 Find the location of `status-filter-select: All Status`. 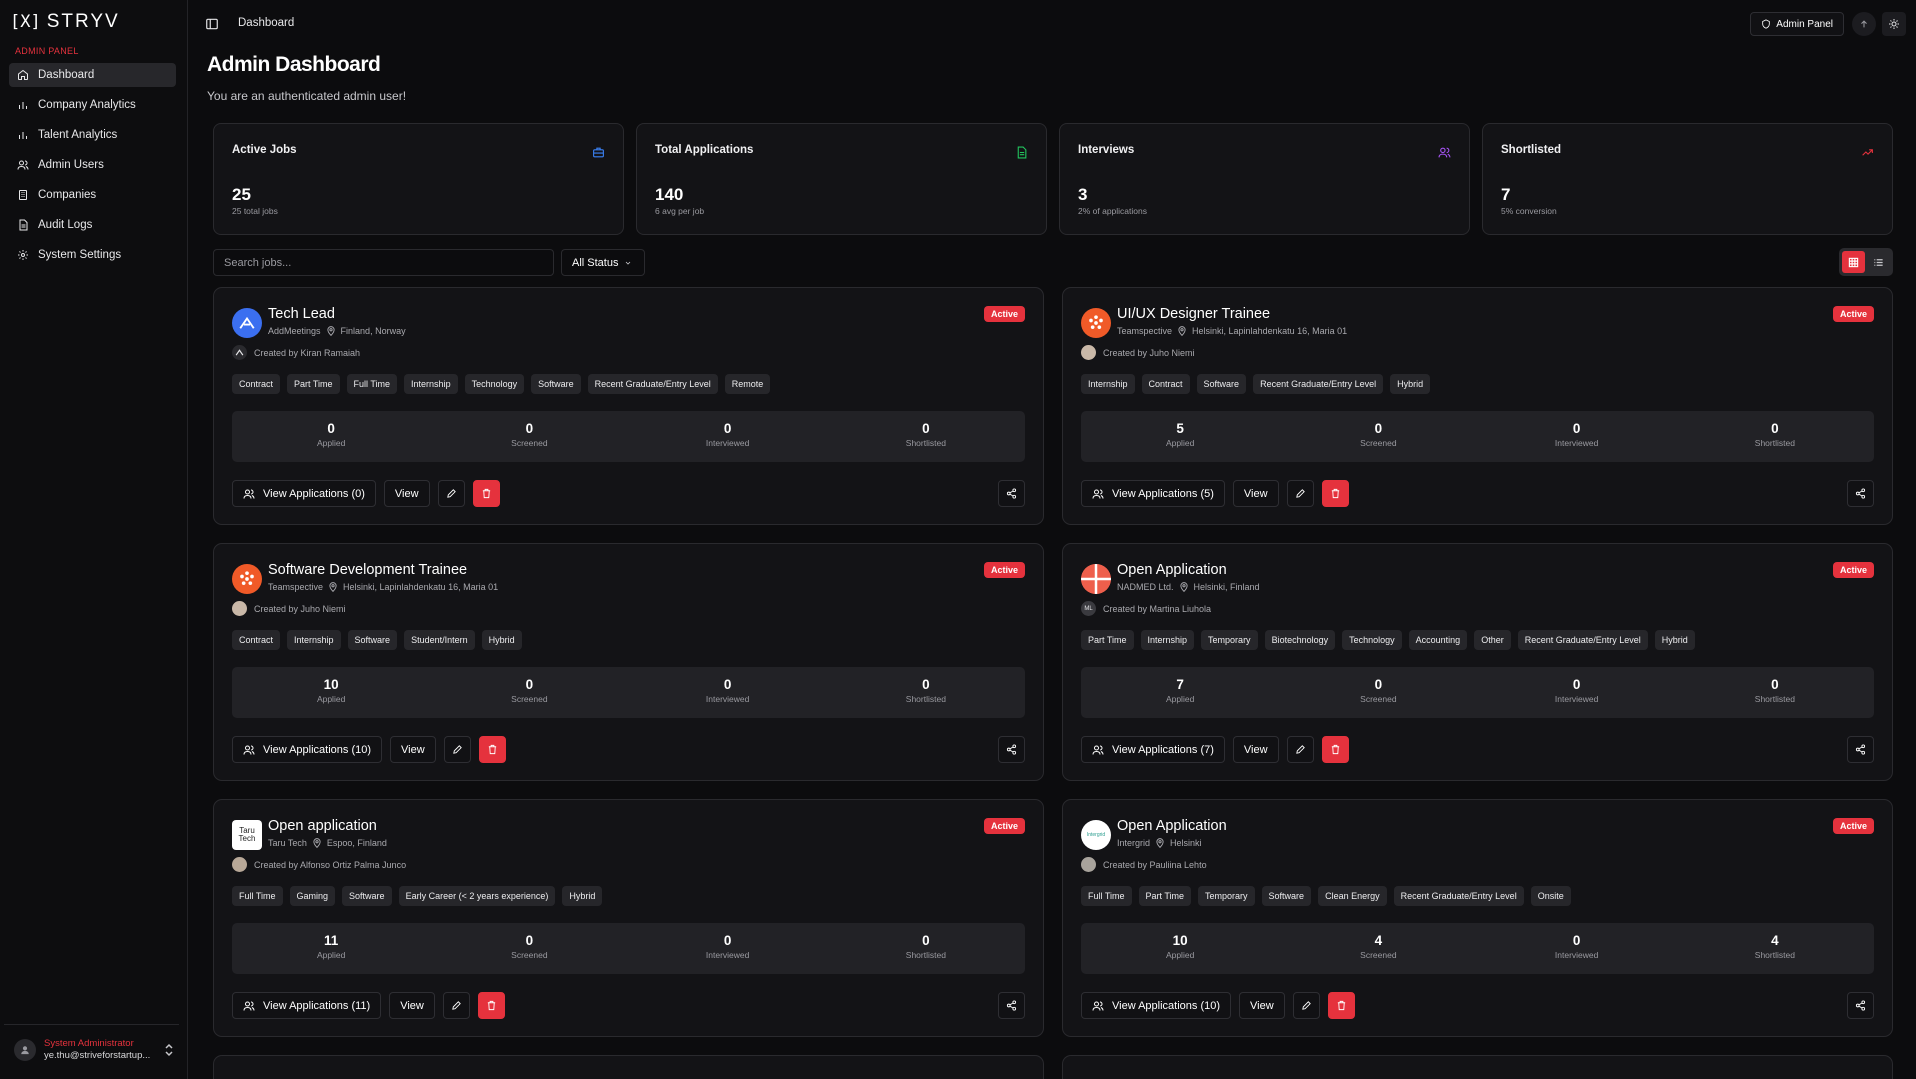

status-filter-select: All Status is located at coordinates (603, 262).